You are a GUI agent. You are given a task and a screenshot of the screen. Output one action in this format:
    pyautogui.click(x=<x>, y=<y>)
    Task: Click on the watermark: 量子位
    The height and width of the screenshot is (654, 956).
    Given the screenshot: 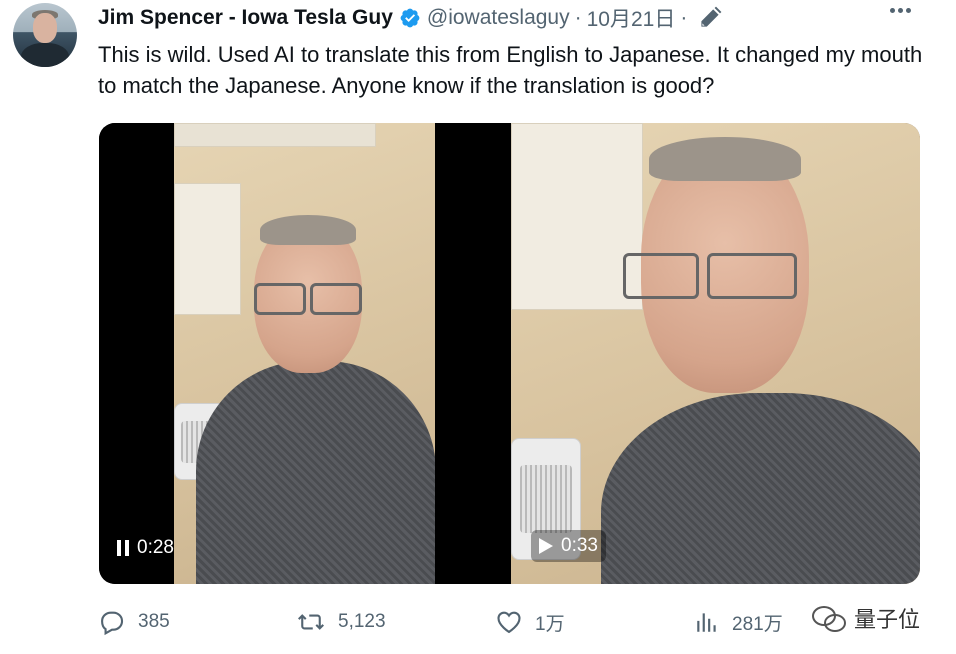 What is the action you would take?
    pyautogui.click(x=866, y=618)
    